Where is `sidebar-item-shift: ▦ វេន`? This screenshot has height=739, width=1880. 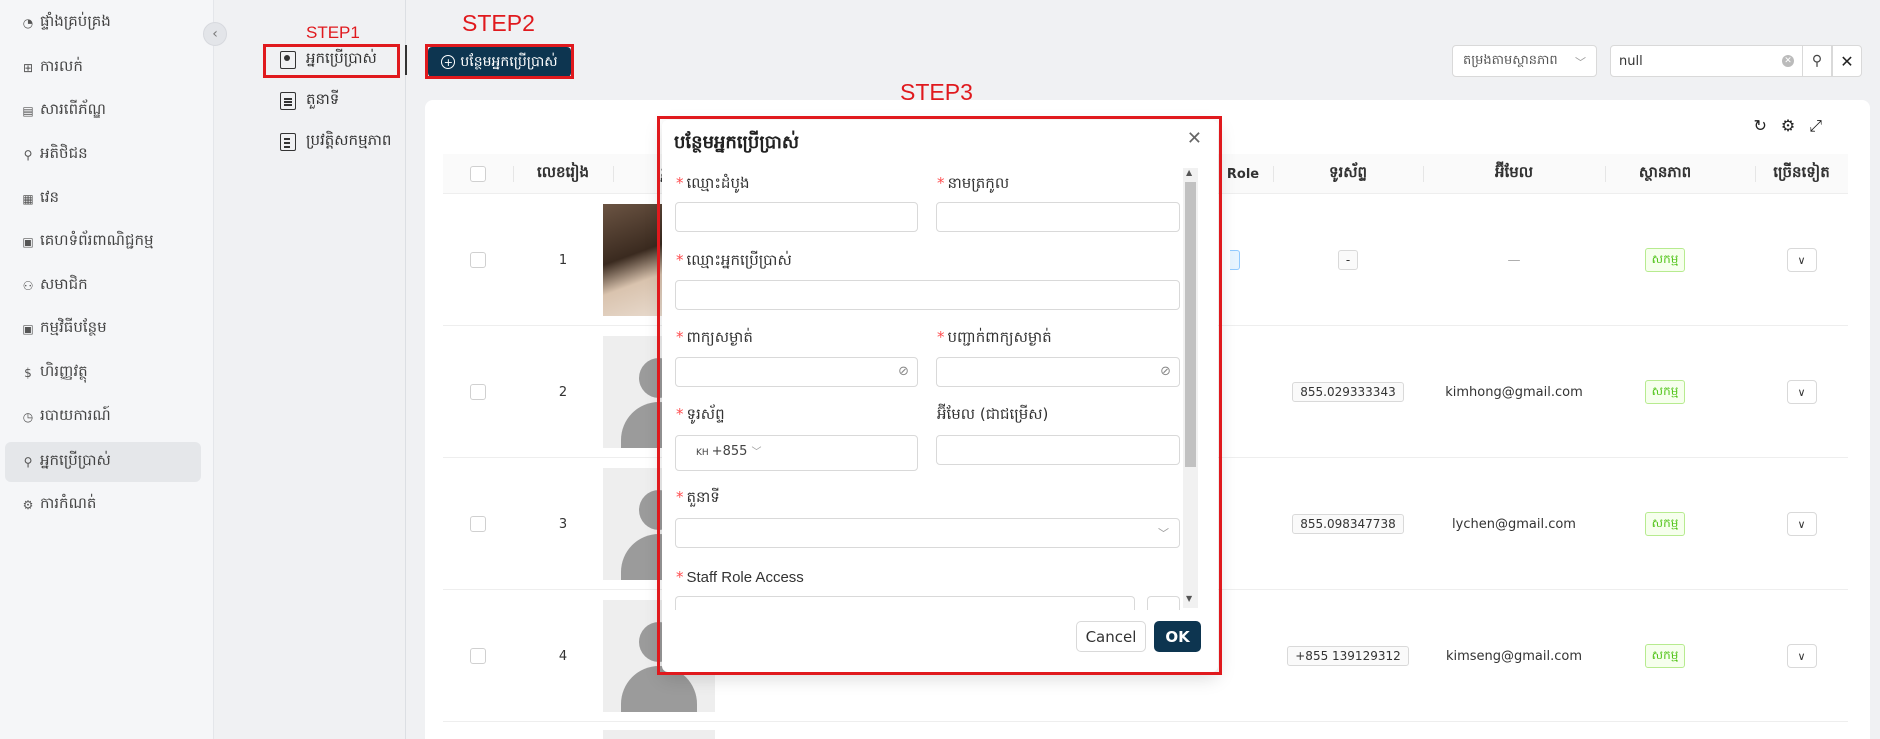 sidebar-item-shift: ▦ វេន is located at coordinates (103, 199).